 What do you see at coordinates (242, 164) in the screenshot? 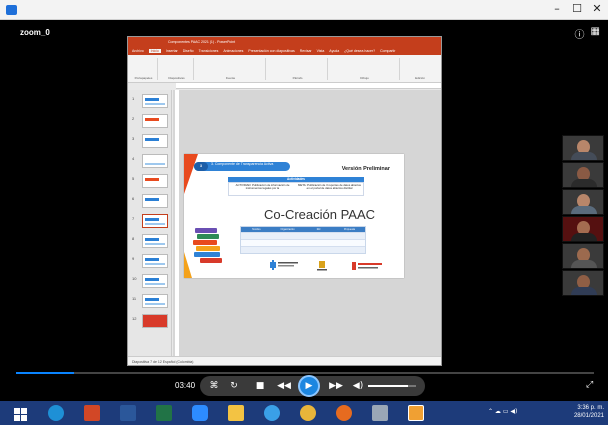
I see `component-title: 3. Componente de Transparencia Activa` at bounding box center [242, 164].